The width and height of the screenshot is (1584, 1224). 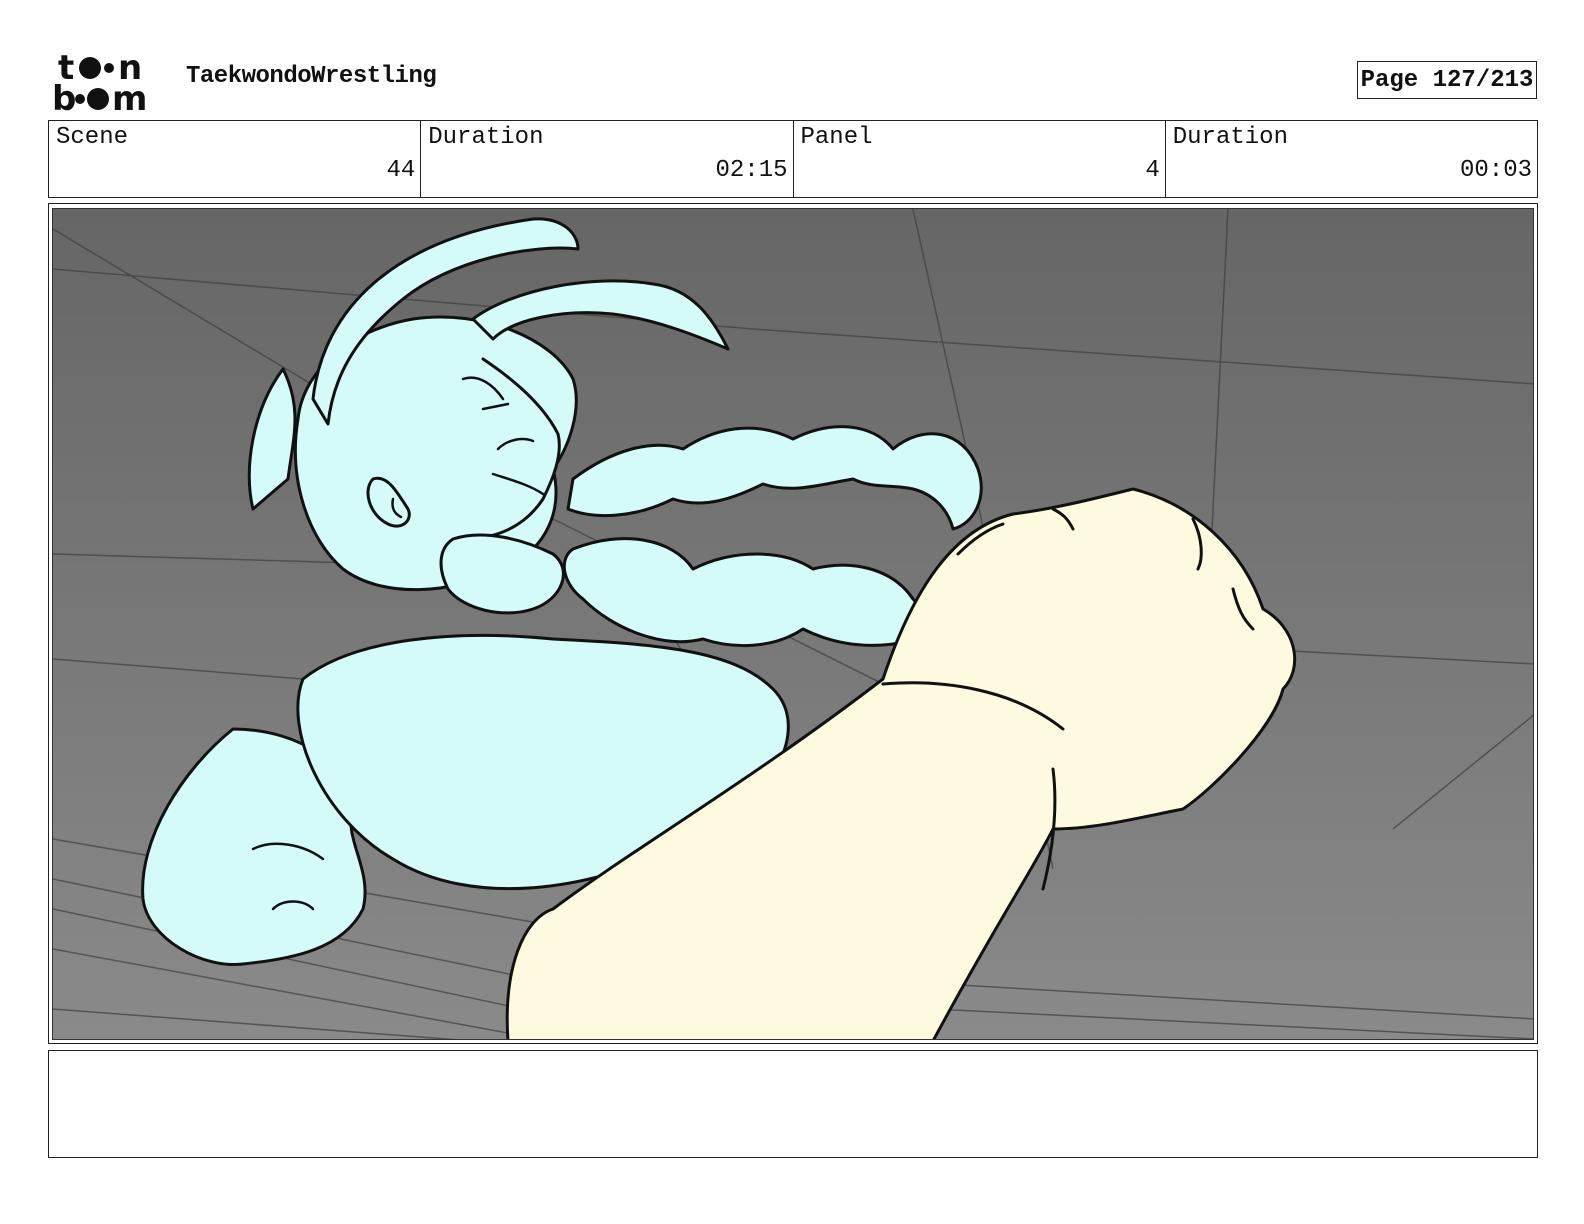 What do you see at coordinates (1230, 137) in the screenshot?
I see `panel-duration-label: Duration` at bounding box center [1230, 137].